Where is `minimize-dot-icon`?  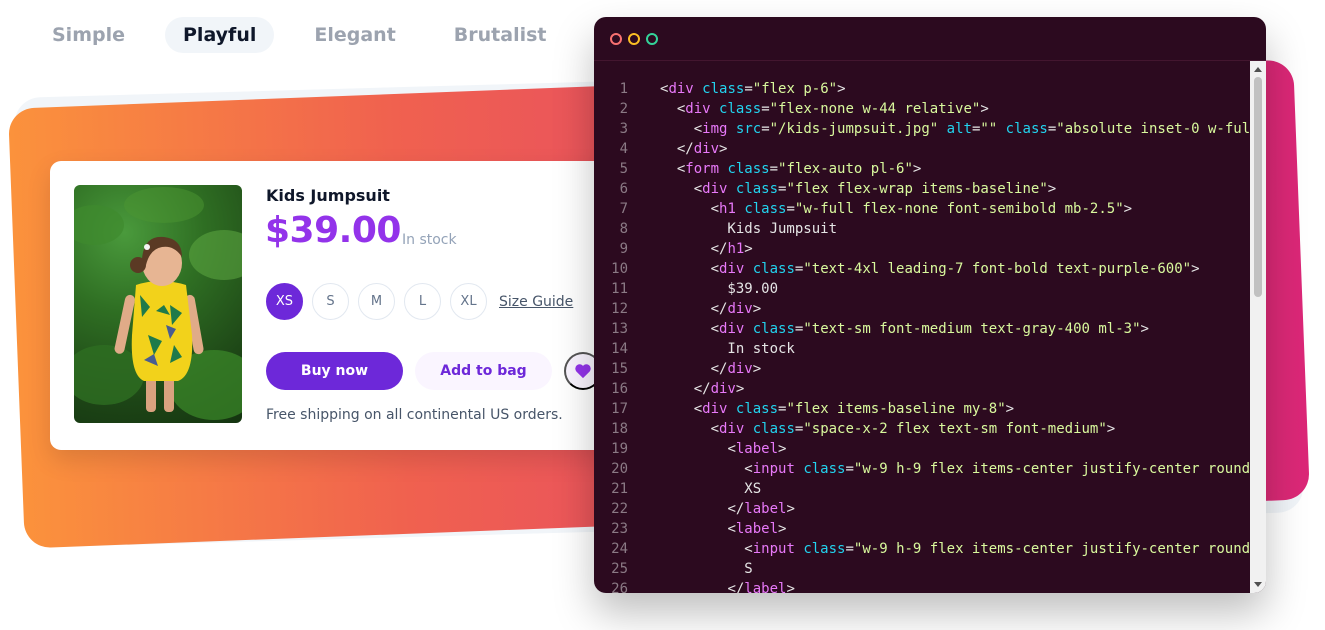 minimize-dot-icon is located at coordinates (634, 39).